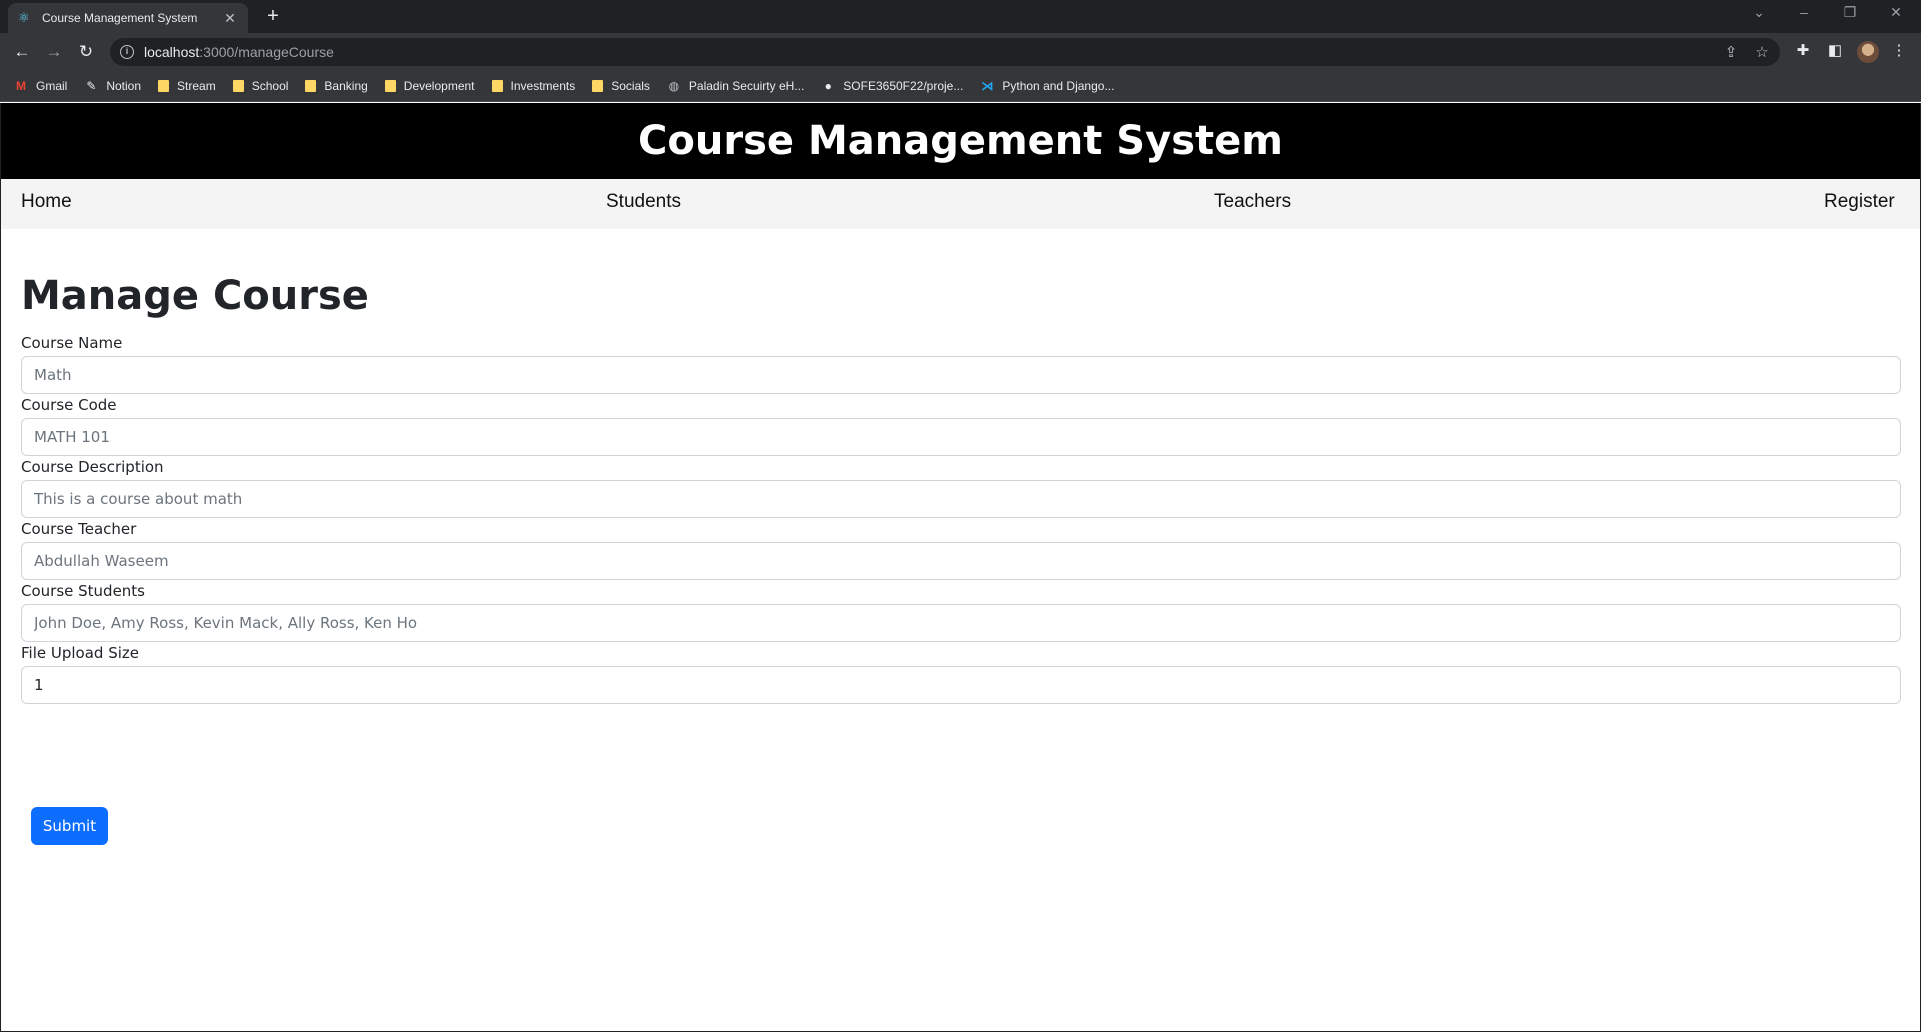  I want to click on course-students-group: Course Students, so click(961, 612).